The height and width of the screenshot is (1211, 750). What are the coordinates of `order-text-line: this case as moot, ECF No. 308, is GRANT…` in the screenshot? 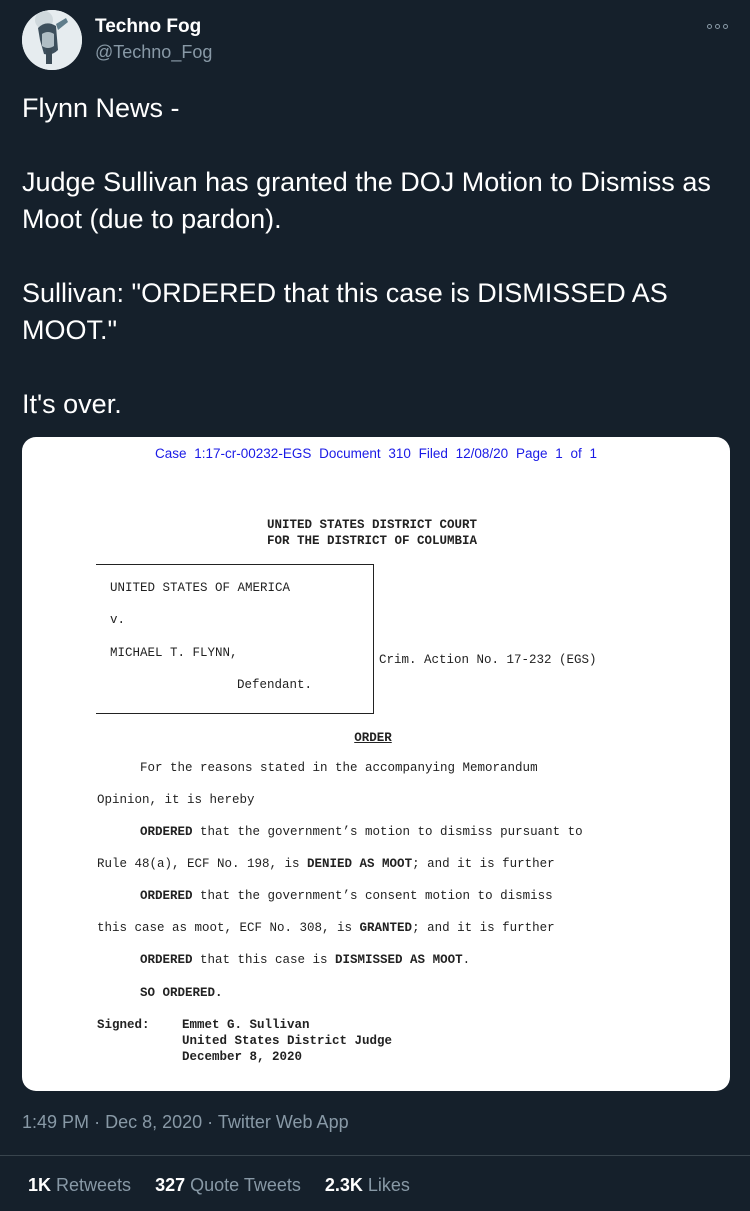 It's located at (326, 928).